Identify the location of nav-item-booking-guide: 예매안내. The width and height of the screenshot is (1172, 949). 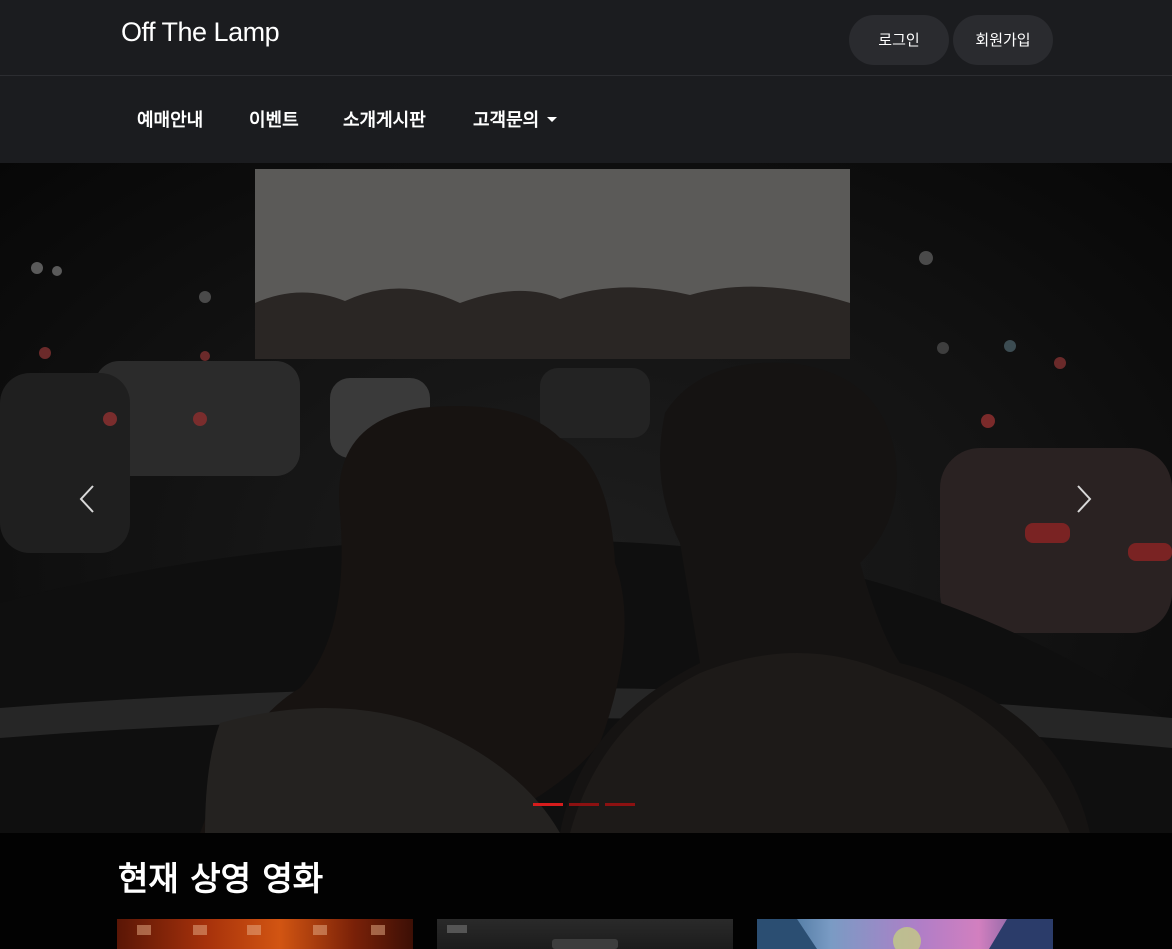
(170, 119).